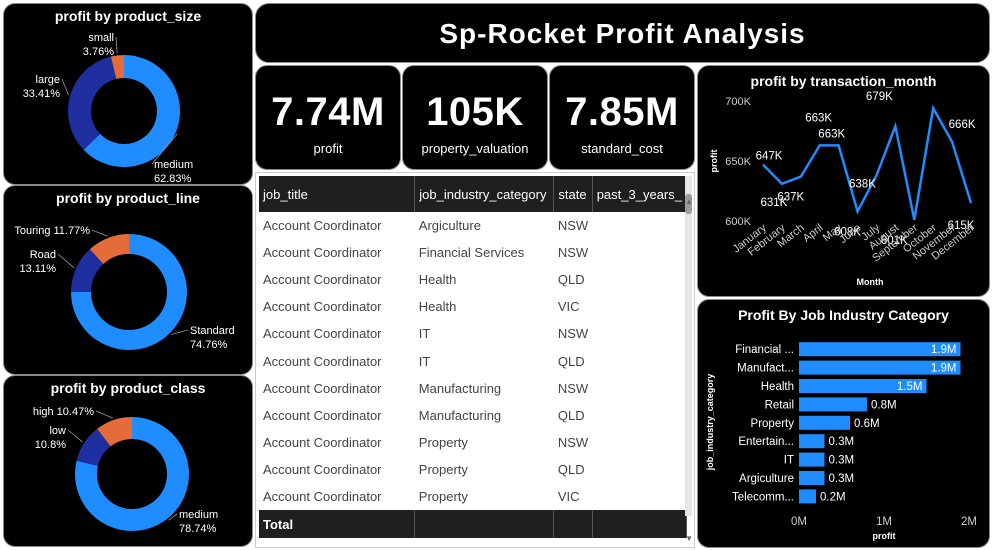 The width and height of the screenshot is (993, 550). I want to click on donut-slice, so click(92, 103).